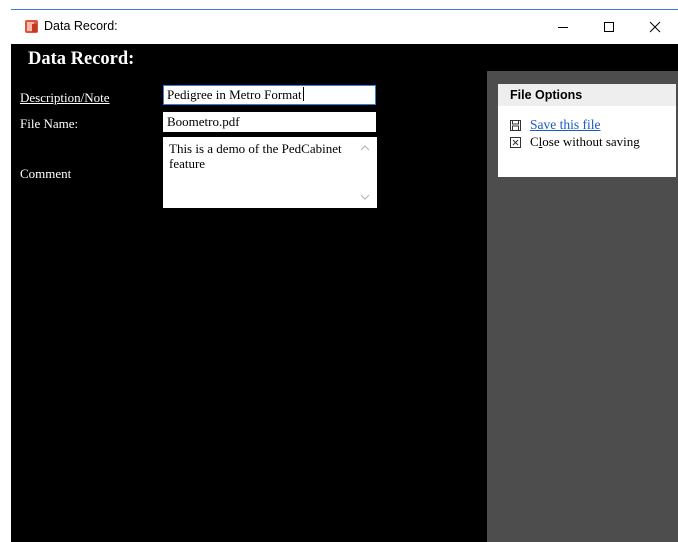  I want to click on comment-textarea: This is a demo of the PedCabinet feature, so click(270, 172).